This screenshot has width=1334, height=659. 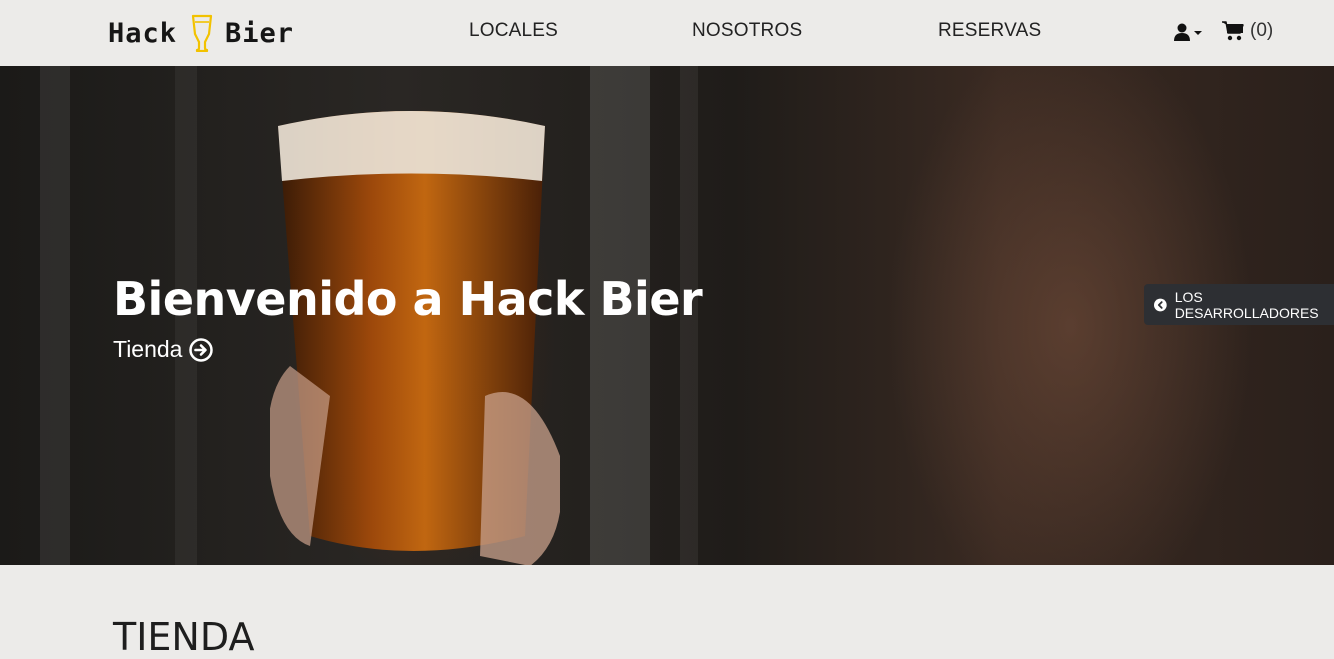 What do you see at coordinates (415, 338) in the screenshot?
I see `beer-photo-image` at bounding box center [415, 338].